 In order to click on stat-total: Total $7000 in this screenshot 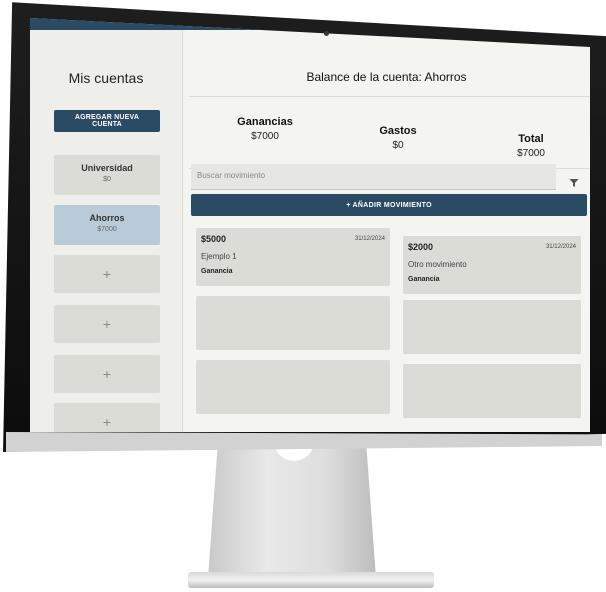, I will do `click(531, 146)`.